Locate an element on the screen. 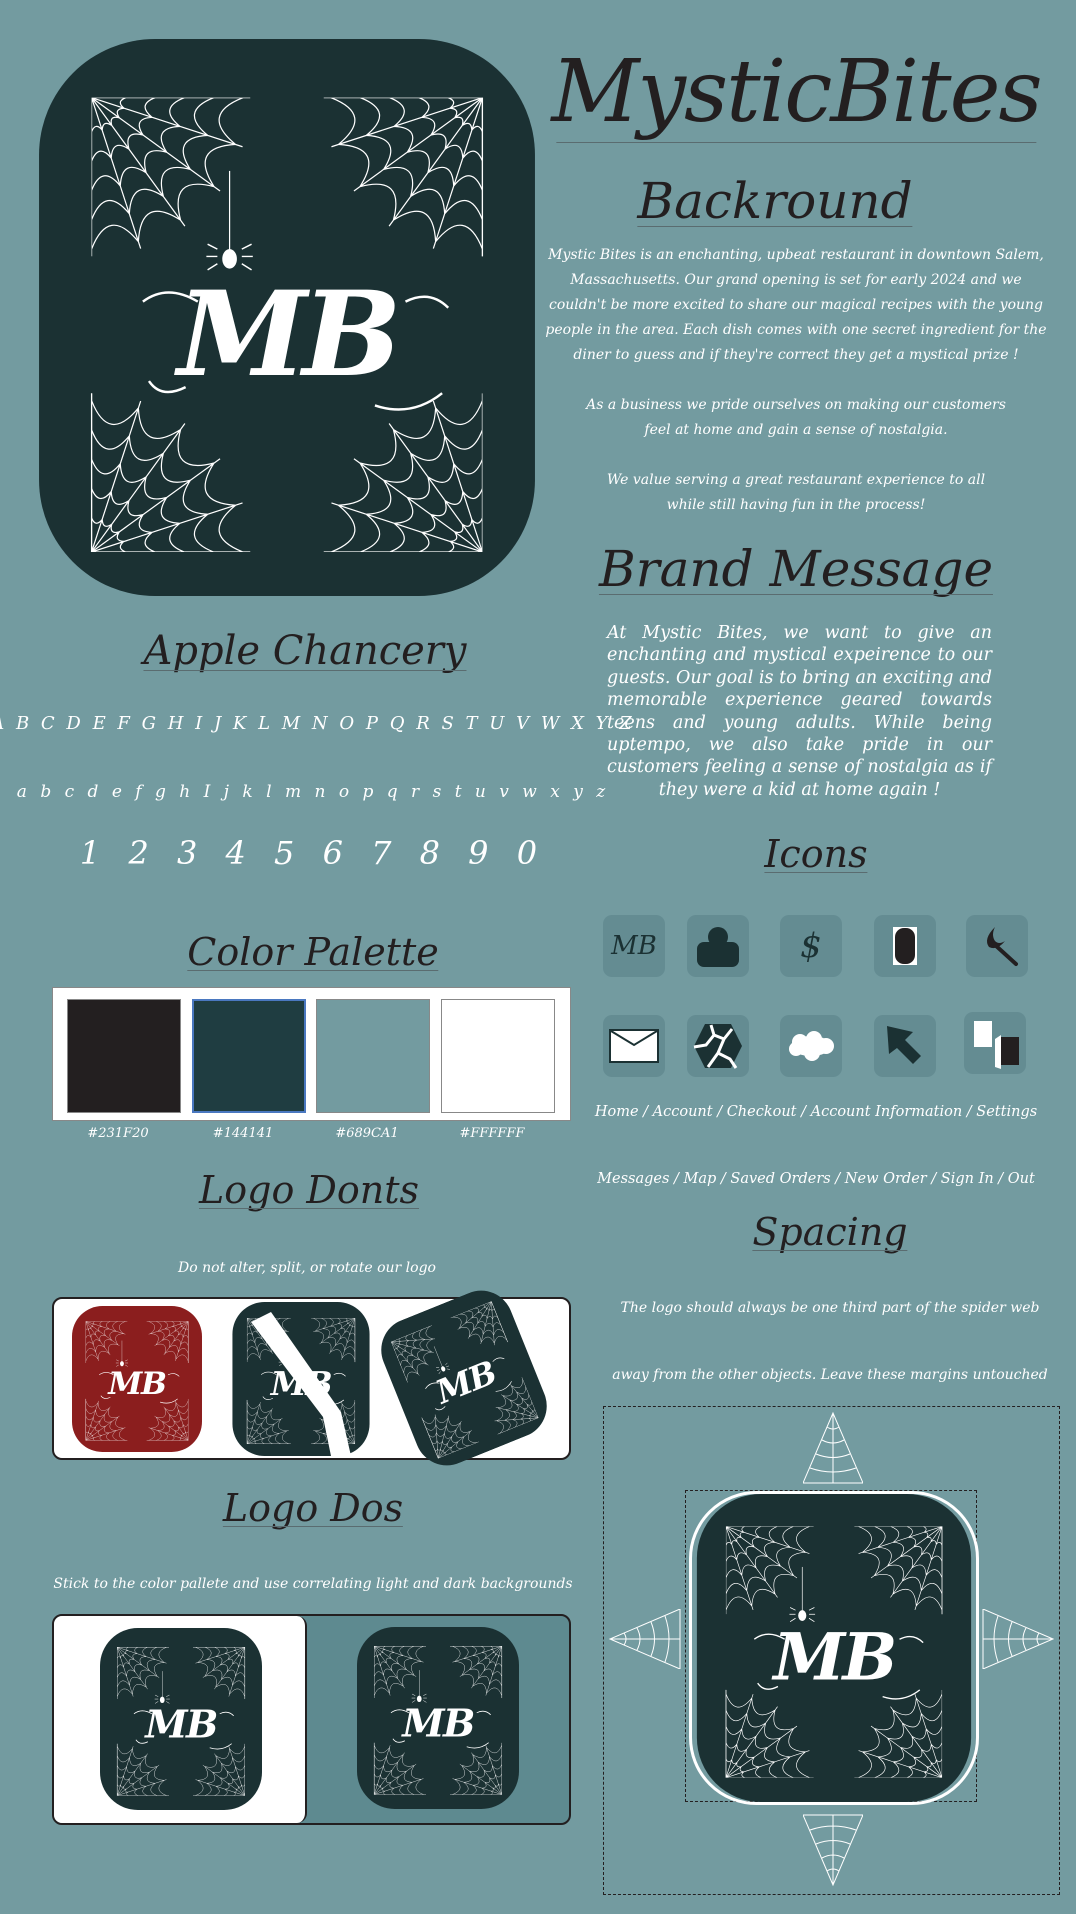  swatch-label: #144141 is located at coordinates (243, 1133).